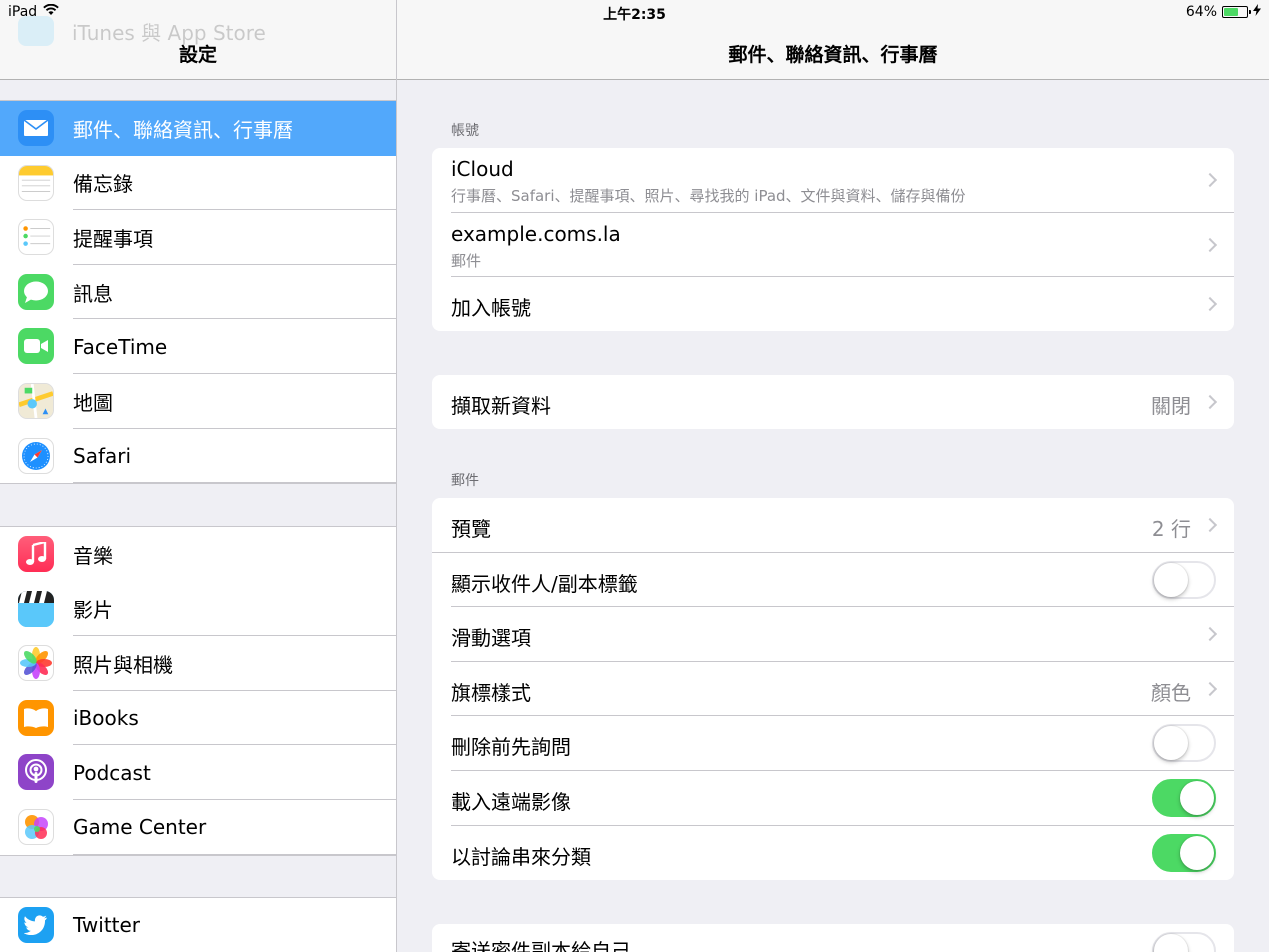 This screenshot has width=1269, height=952. I want to click on flag-style-value: 顏色, so click(1171, 692).